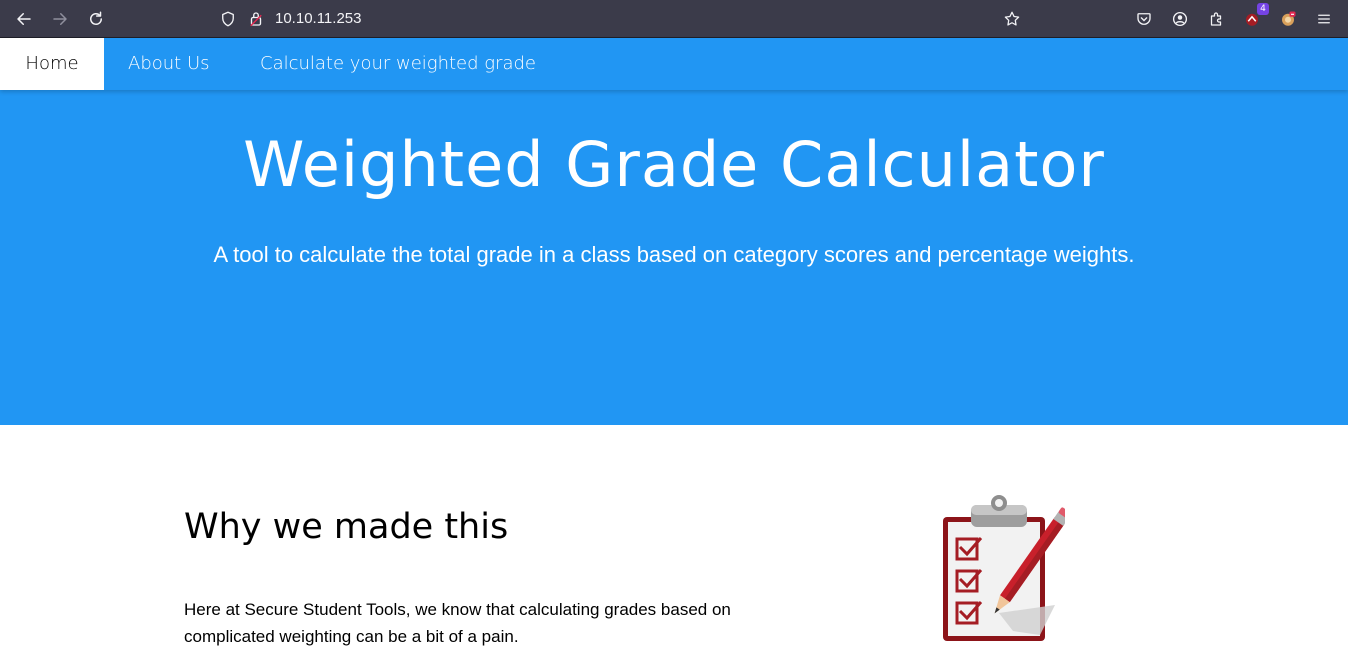 This screenshot has width=1348, height=661. Describe the element at coordinates (1324, 19) in the screenshot. I see `menu-icon` at that location.